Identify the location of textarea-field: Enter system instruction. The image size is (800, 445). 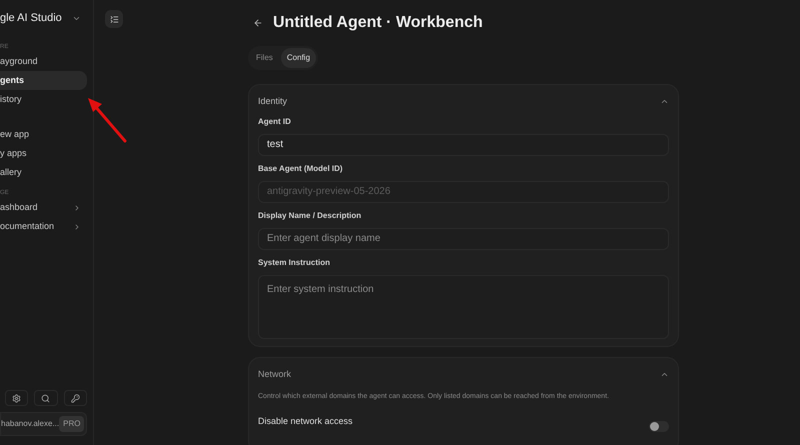
(463, 306).